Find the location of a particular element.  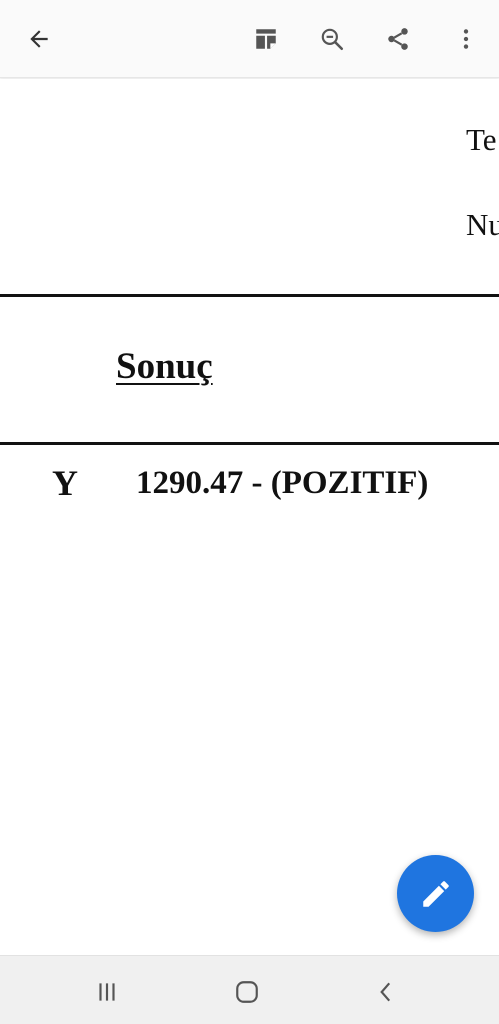

back-button is located at coordinates (39, 39).